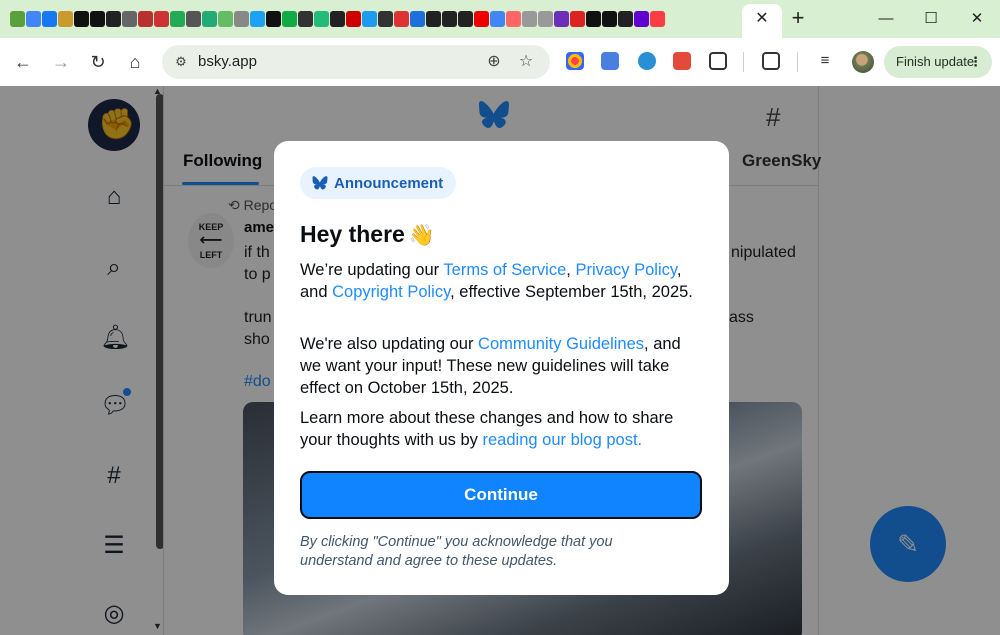 The image size is (1000, 635). I want to click on announcement-label: Announcement, so click(389, 183).